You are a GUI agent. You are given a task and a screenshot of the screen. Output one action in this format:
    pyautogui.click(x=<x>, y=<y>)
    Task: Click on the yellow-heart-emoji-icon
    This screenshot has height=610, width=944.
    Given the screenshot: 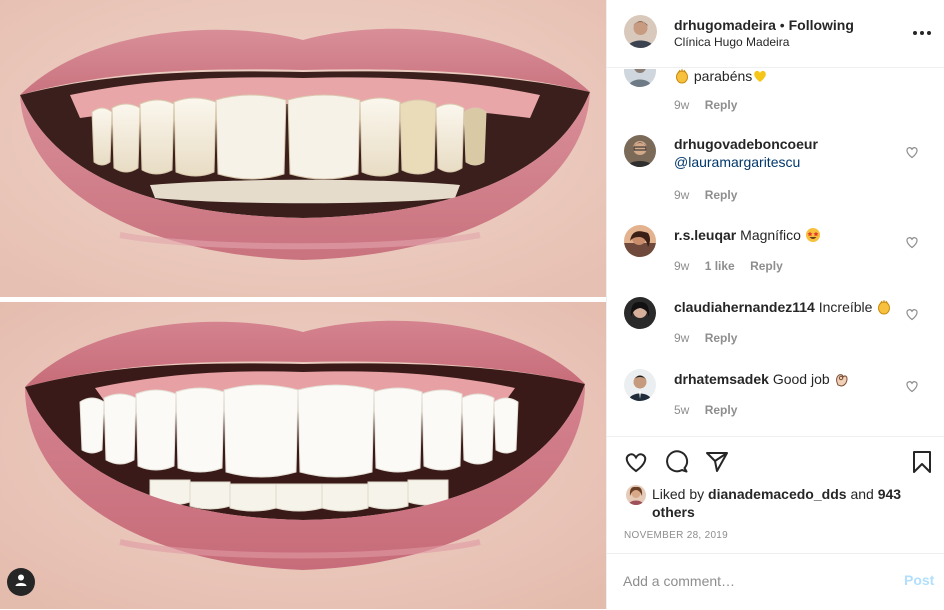 What is the action you would take?
    pyautogui.click(x=760, y=78)
    